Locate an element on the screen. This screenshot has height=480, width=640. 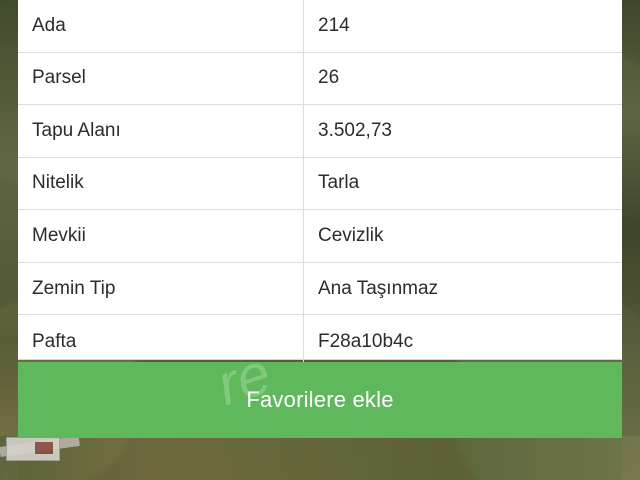
details-row-tapu-alani: Tapu Alanı 3.502,73 is located at coordinates (320, 131).